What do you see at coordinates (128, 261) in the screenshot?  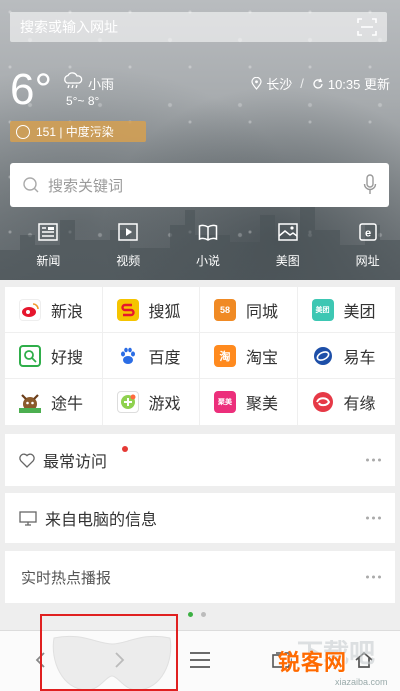 I see `nav-video-label: 视频` at bounding box center [128, 261].